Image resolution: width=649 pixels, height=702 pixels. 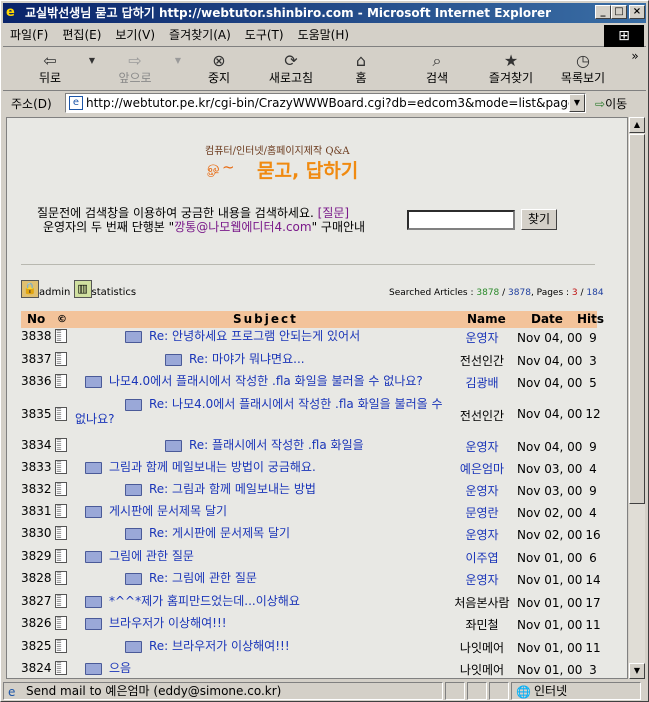 I want to click on question-link: [질문], so click(x=333, y=213).